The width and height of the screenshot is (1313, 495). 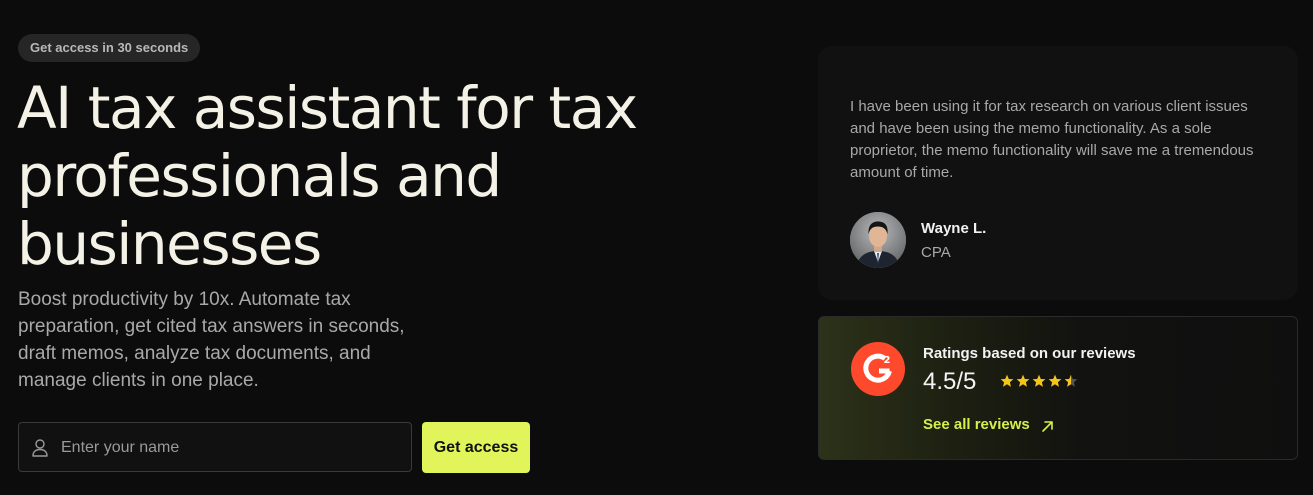 I want to click on see-all-reviews-link: See all reviews, so click(x=976, y=424).